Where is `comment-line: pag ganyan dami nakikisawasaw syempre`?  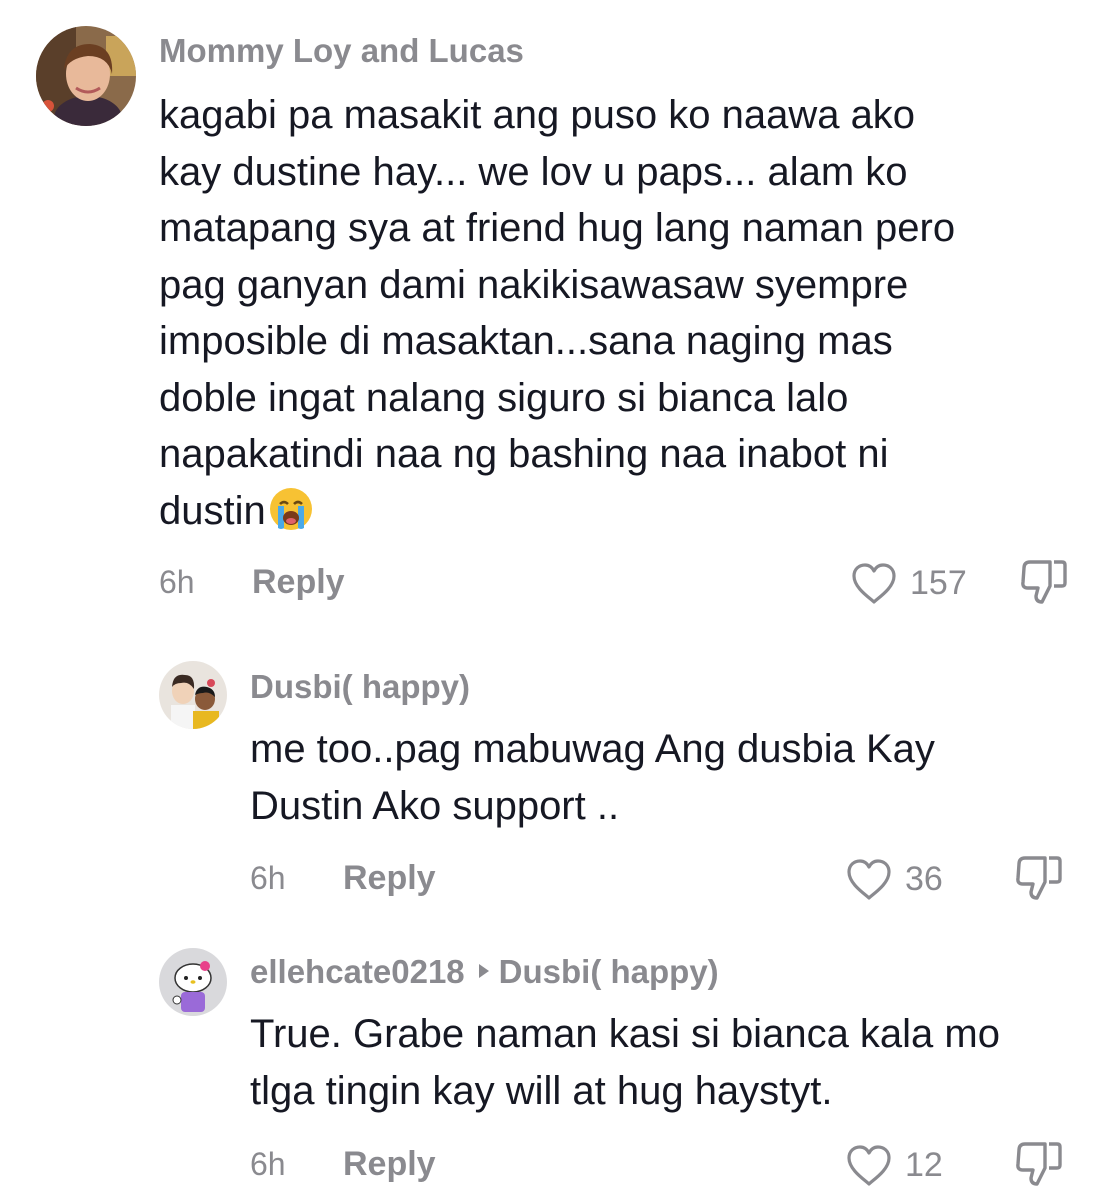 comment-line: pag ganyan dami nakikisawasaw syempre is located at coordinates (534, 284).